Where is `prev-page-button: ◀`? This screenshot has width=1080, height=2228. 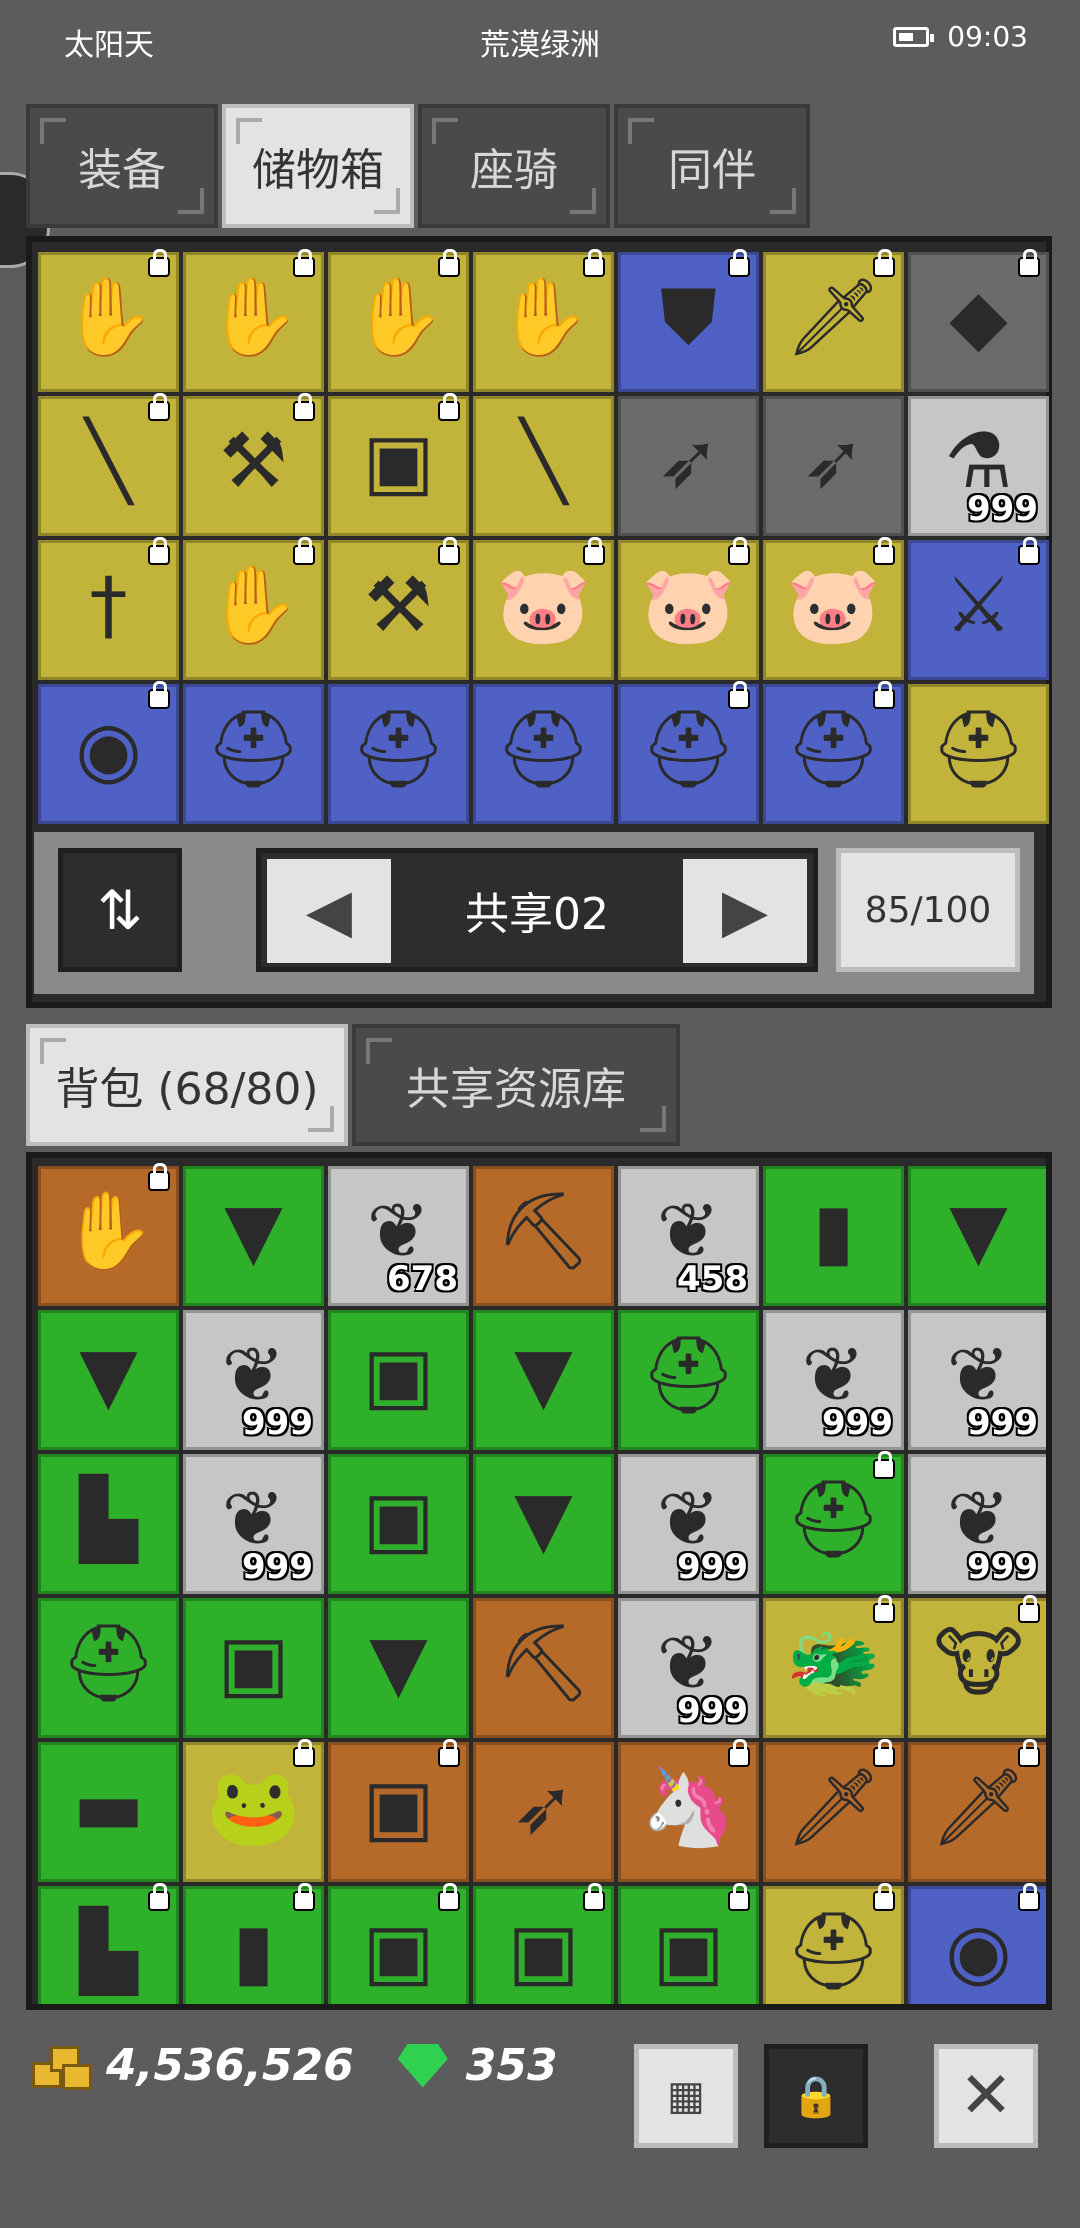
prev-page-button: ◀ is located at coordinates (329, 911).